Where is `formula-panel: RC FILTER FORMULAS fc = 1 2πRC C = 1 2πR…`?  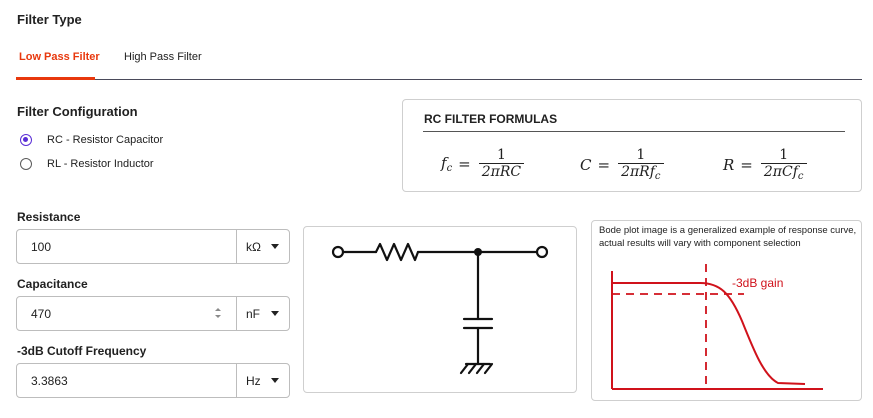
formula-panel: RC FILTER FORMULAS fc = 1 2πRC C = 1 2πR… is located at coordinates (632, 145).